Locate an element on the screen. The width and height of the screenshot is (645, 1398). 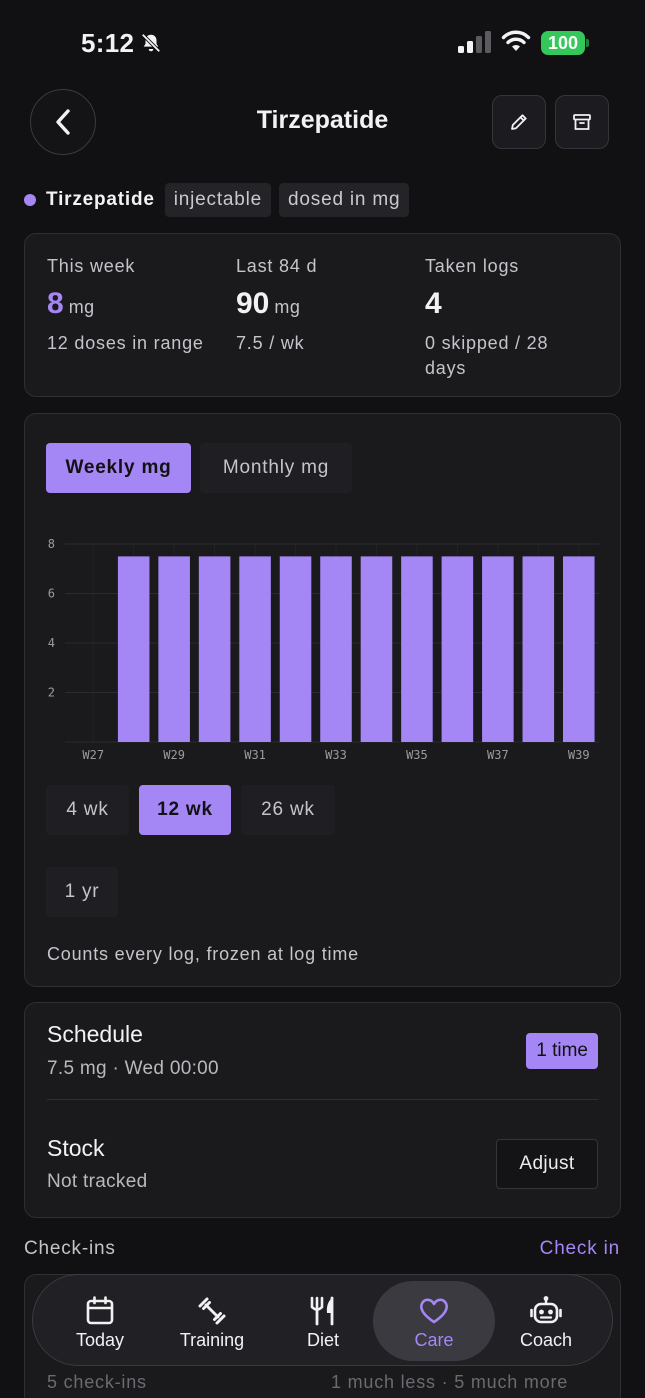
checkins-count: 5 check-ins is located at coordinates (97, 1382).